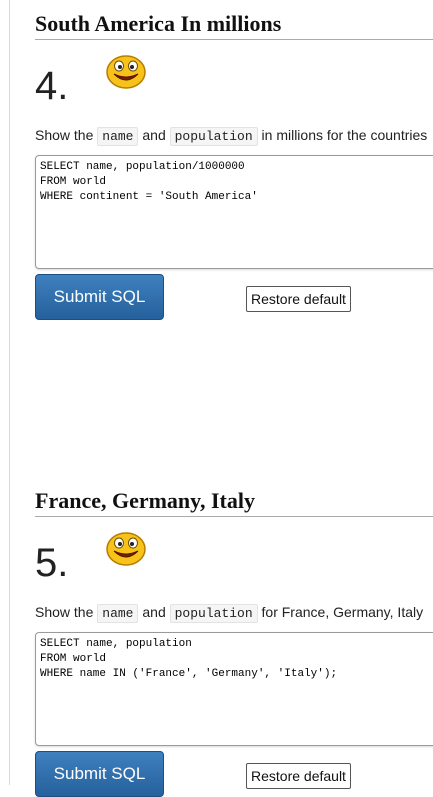 Image resolution: width=433 pixels, height=797 pixels. What do you see at coordinates (52, 86) in the screenshot?
I see `question-number: 4.` at bounding box center [52, 86].